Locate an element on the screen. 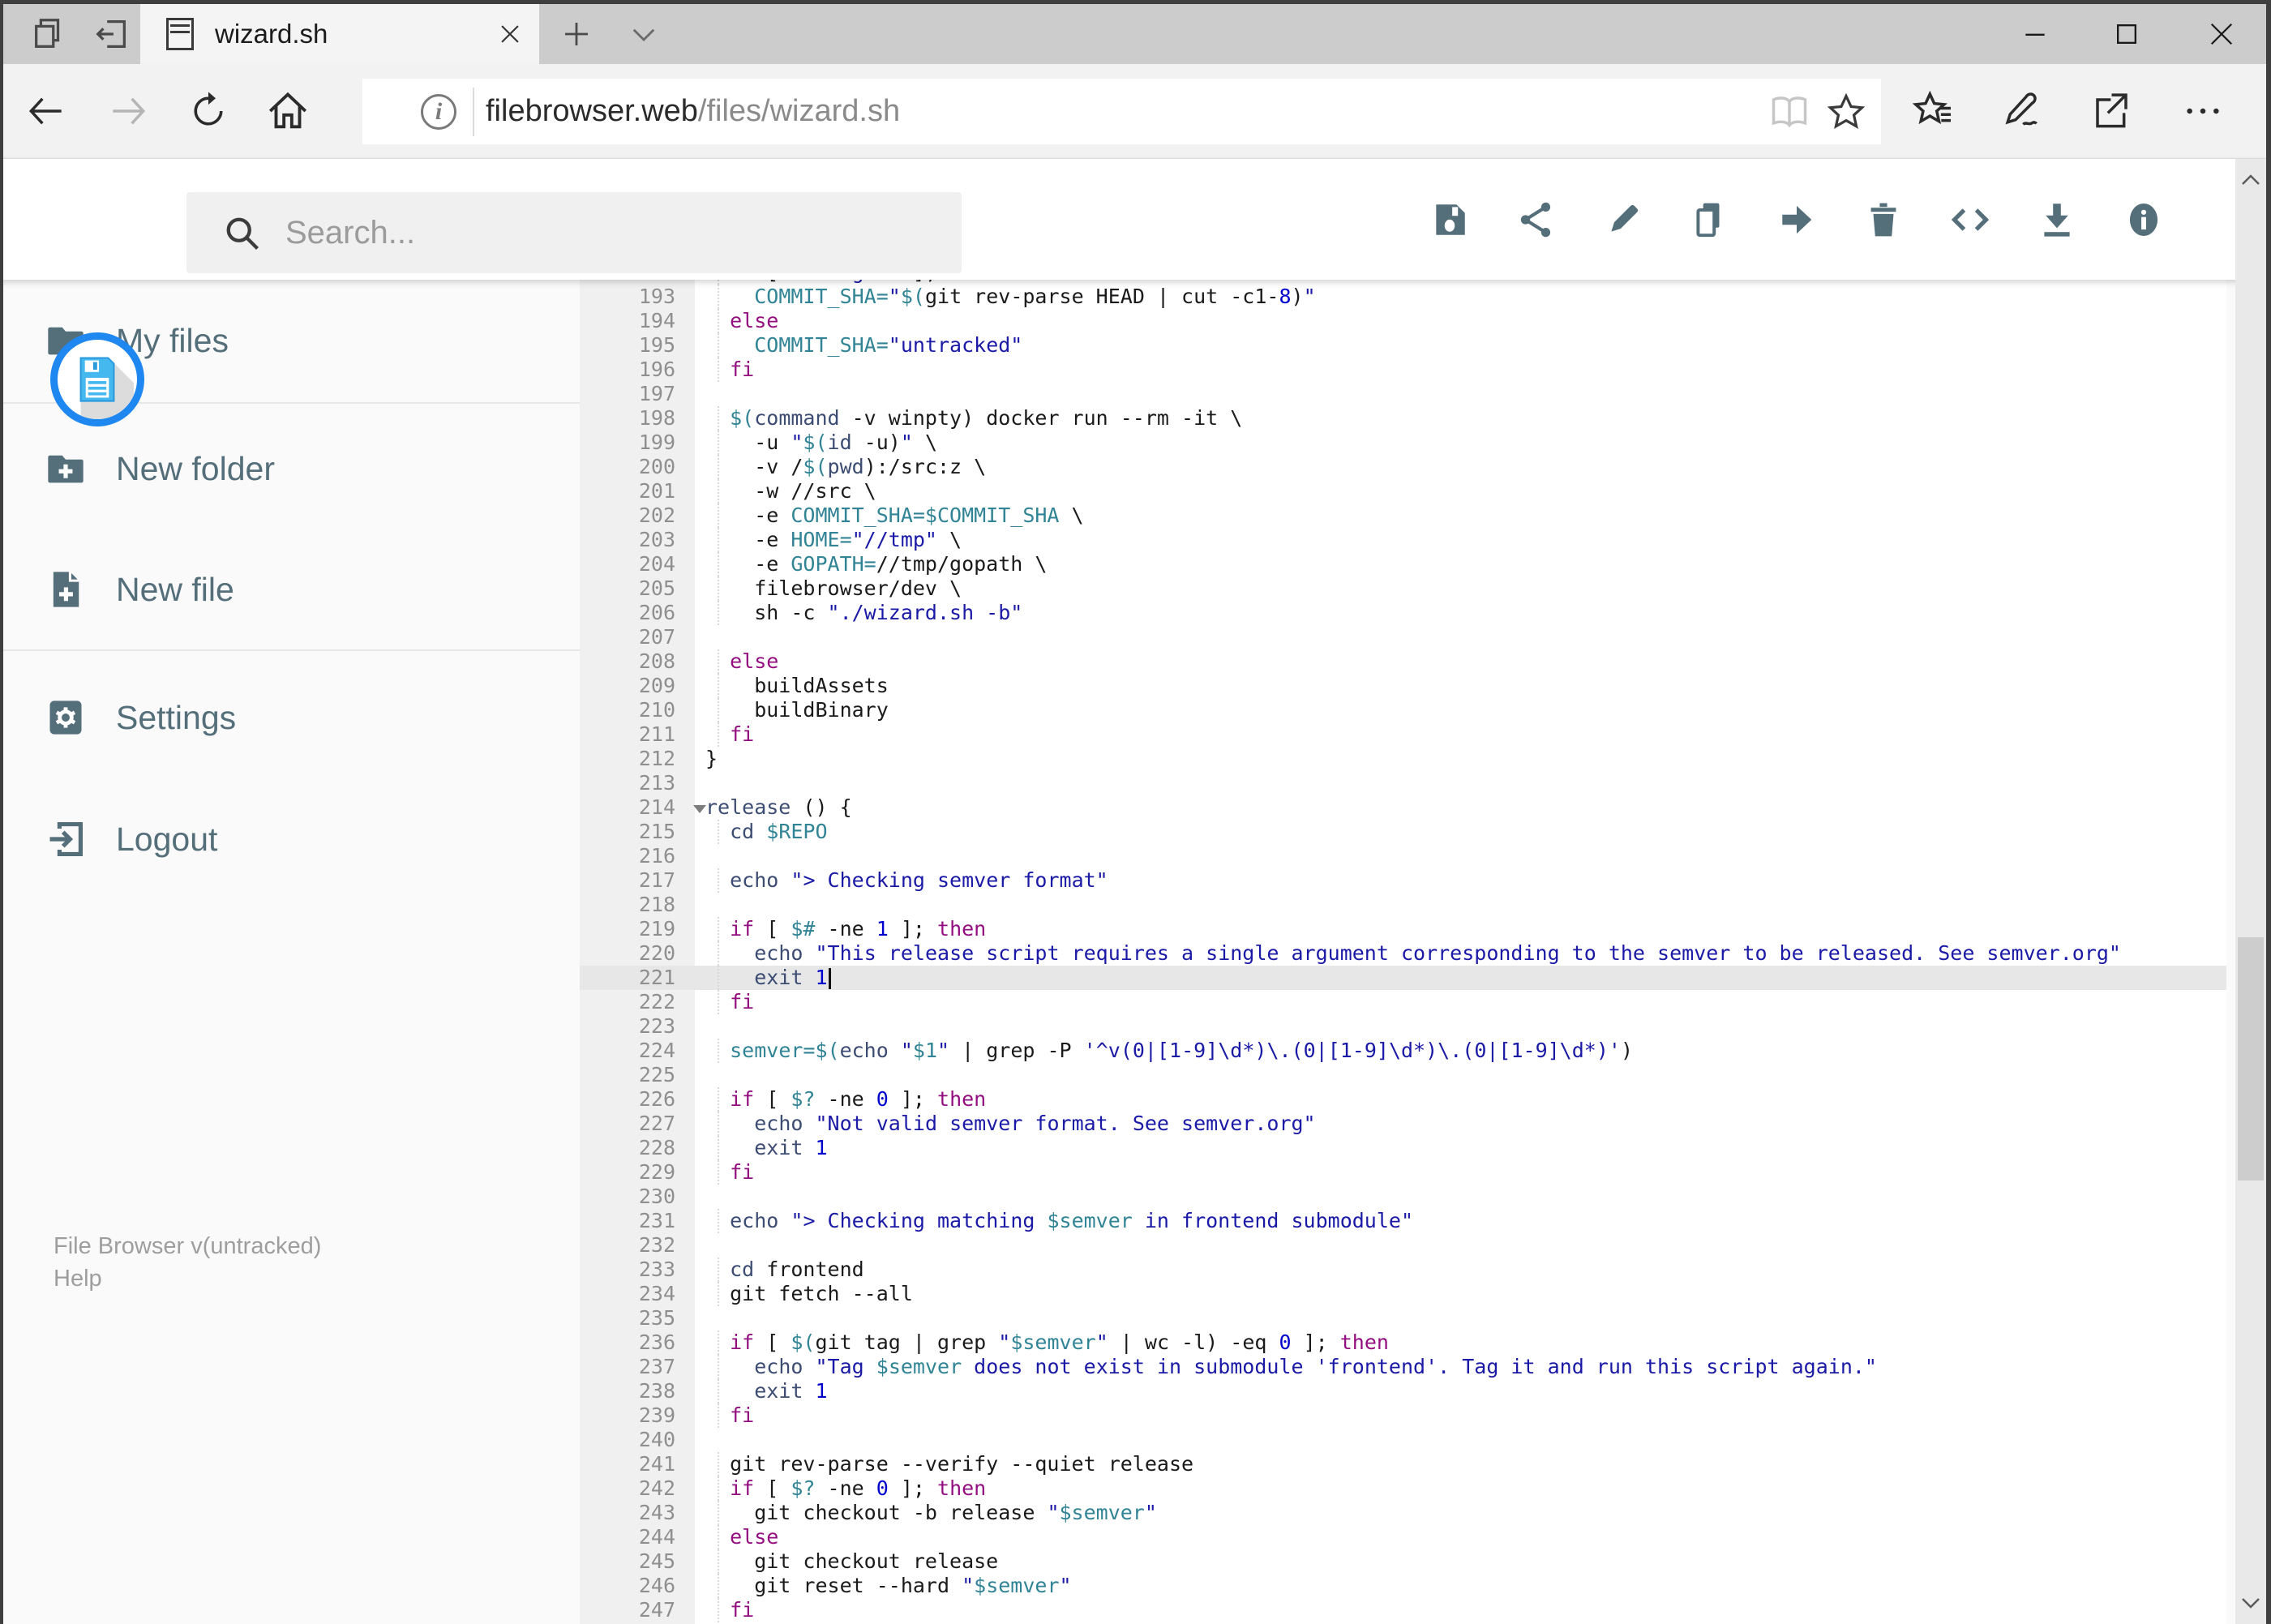 This screenshot has height=1624, width=2271. code-line: } is located at coordinates (1466, 759).